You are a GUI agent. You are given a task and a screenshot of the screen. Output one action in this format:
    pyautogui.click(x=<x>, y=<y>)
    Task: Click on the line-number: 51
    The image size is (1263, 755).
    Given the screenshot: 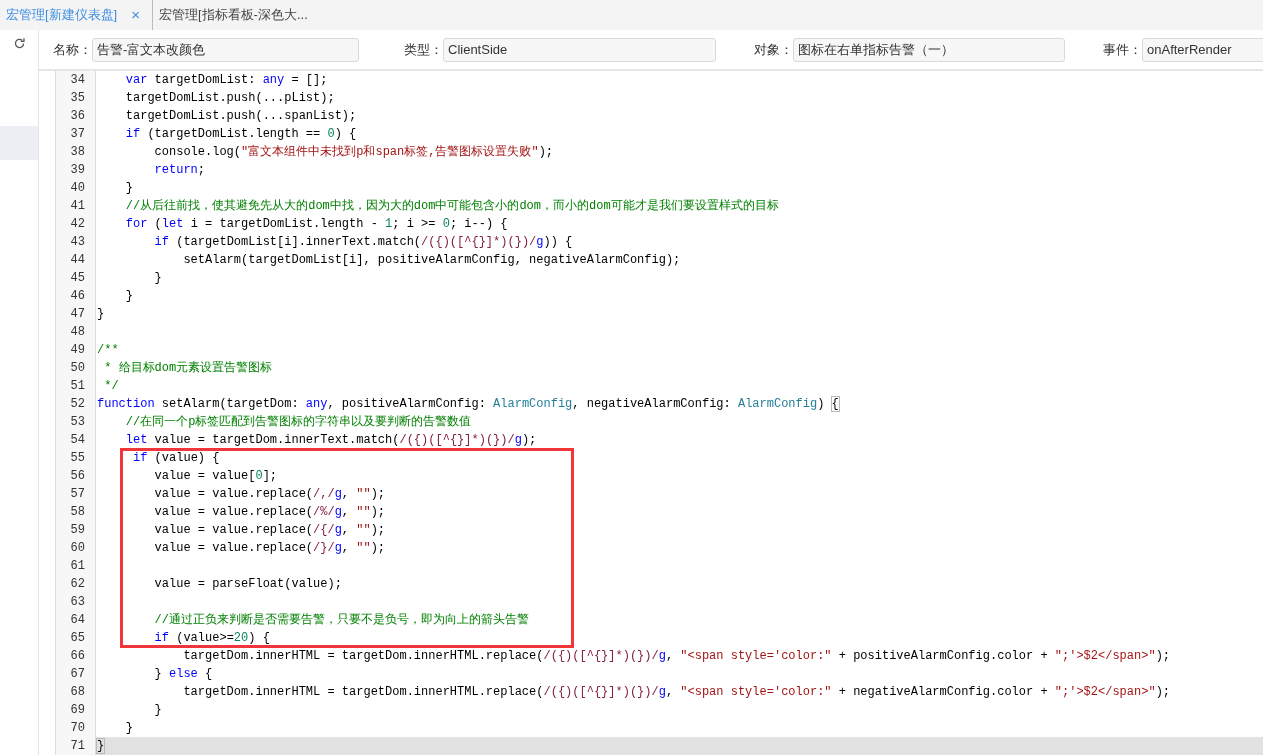 What is the action you would take?
    pyautogui.click(x=77, y=386)
    